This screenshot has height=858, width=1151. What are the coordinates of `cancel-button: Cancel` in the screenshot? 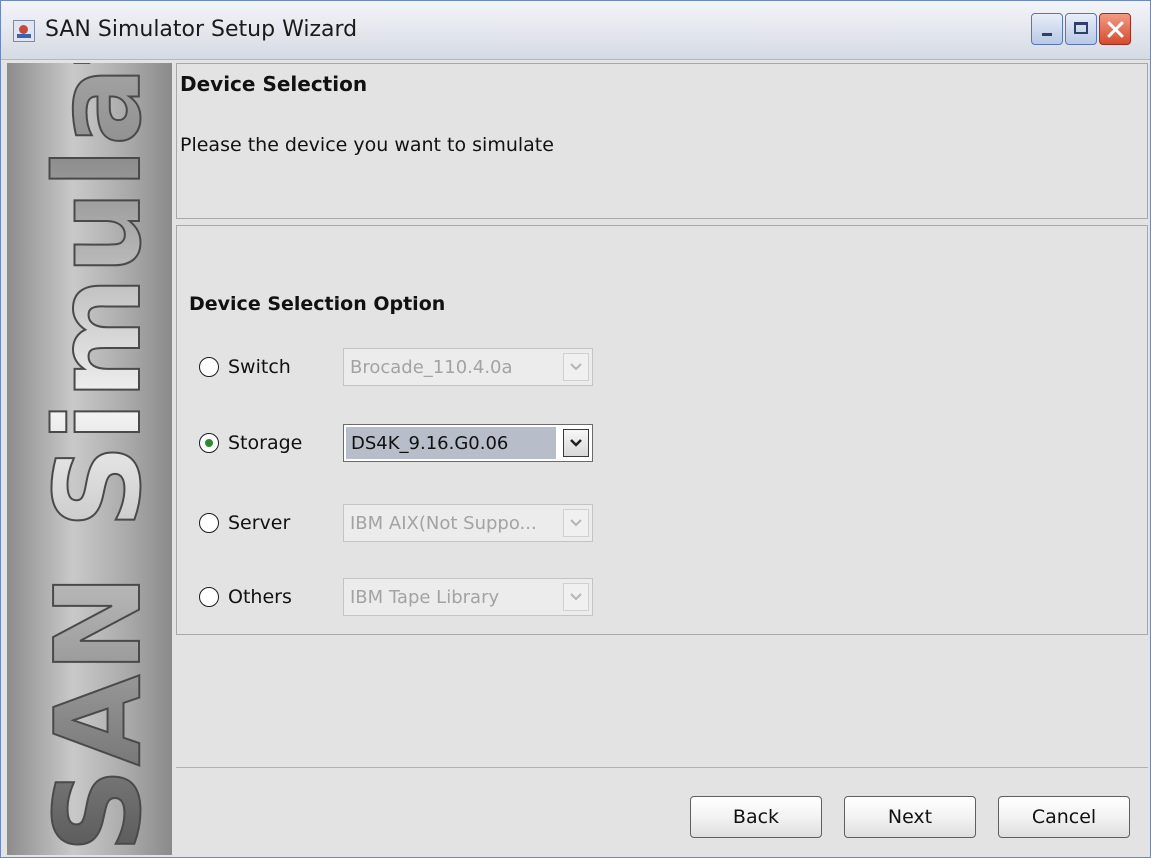 It's located at (1064, 817).